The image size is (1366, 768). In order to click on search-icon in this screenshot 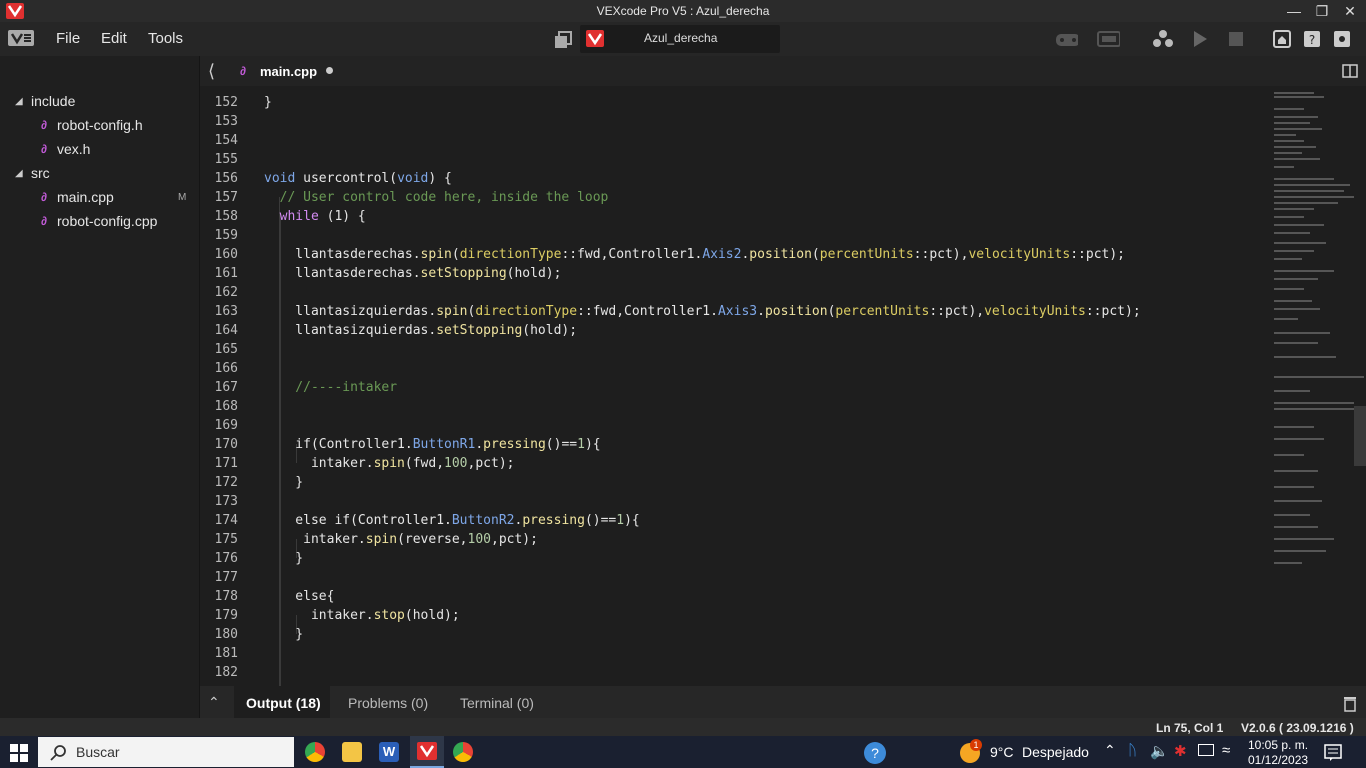, I will do `click(58, 753)`.